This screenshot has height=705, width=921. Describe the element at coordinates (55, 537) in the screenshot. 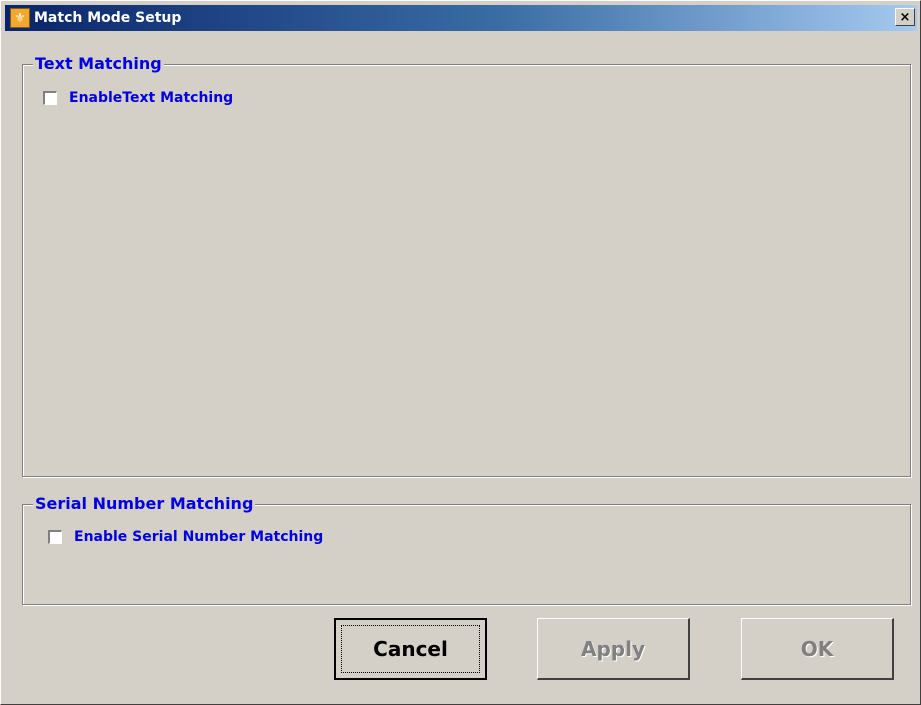

I see `enable-serial-matching-checkbox` at that location.